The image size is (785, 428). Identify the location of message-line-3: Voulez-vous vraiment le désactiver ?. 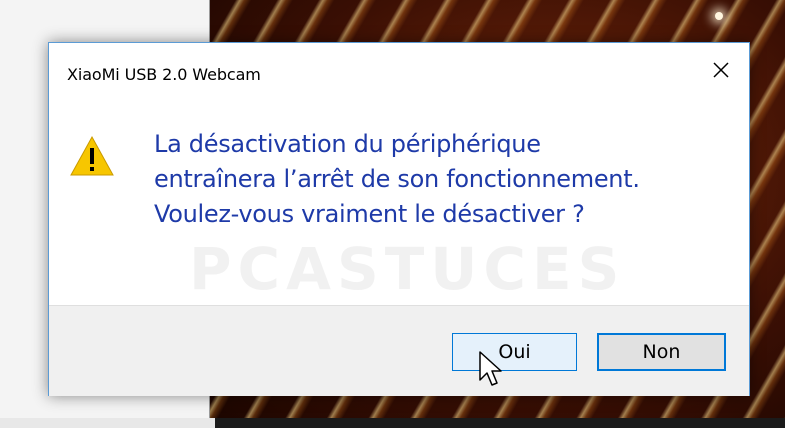
(369, 214).